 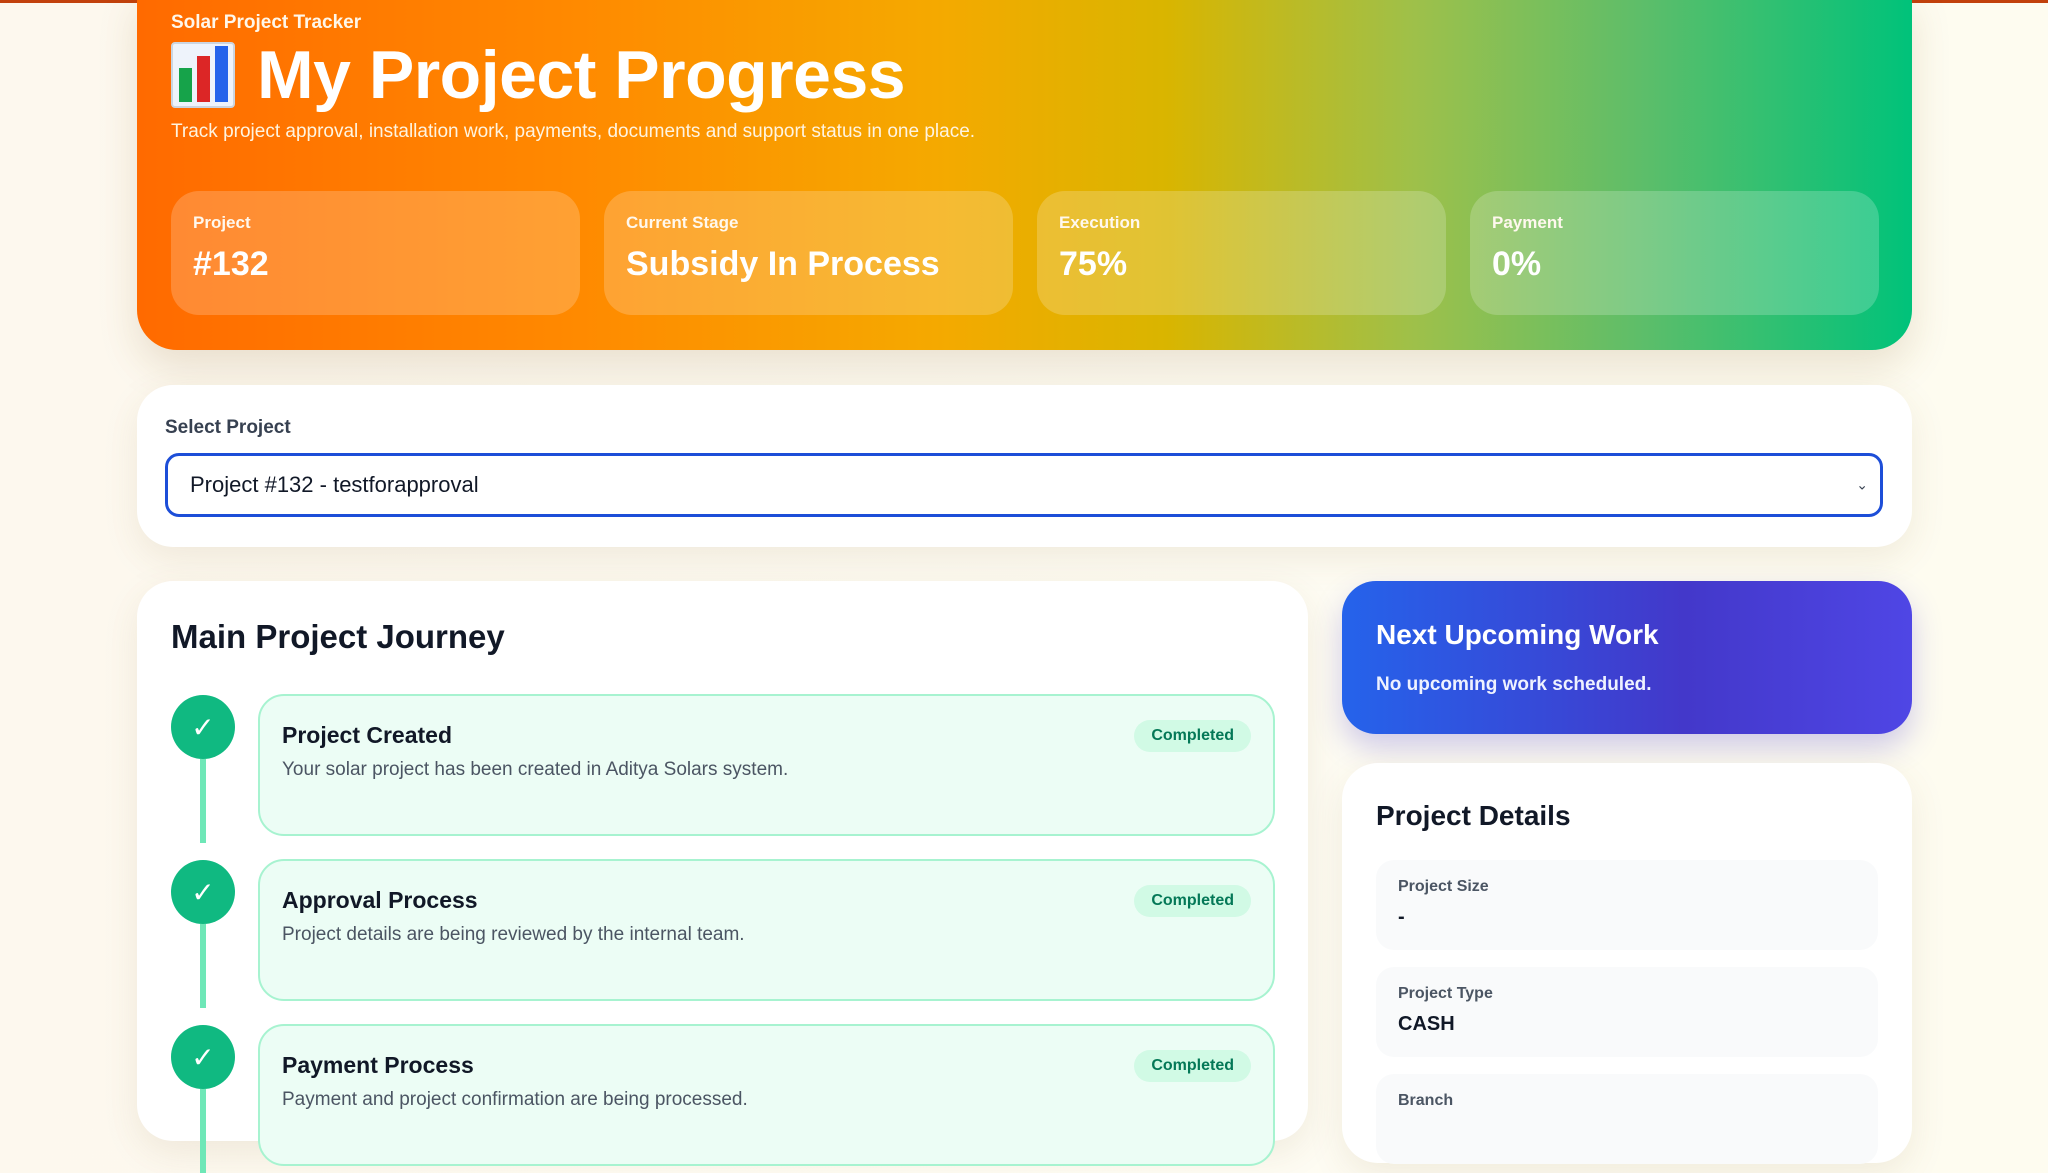 What do you see at coordinates (1443, 886) in the screenshot?
I see `detail-label: Project Size` at bounding box center [1443, 886].